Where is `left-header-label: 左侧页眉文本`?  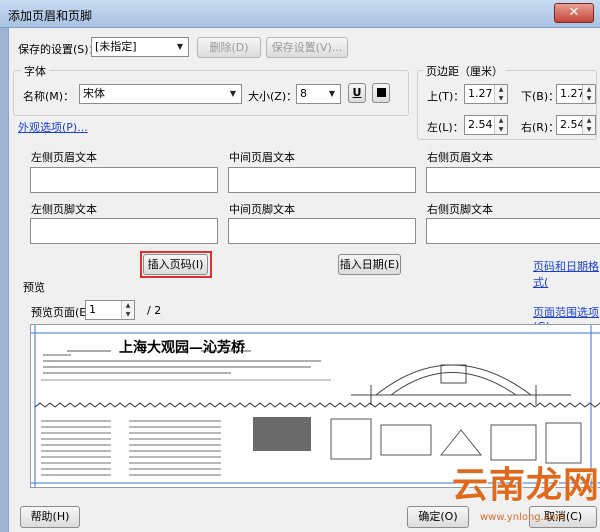 left-header-label: 左侧页眉文本 is located at coordinates (64, 157).